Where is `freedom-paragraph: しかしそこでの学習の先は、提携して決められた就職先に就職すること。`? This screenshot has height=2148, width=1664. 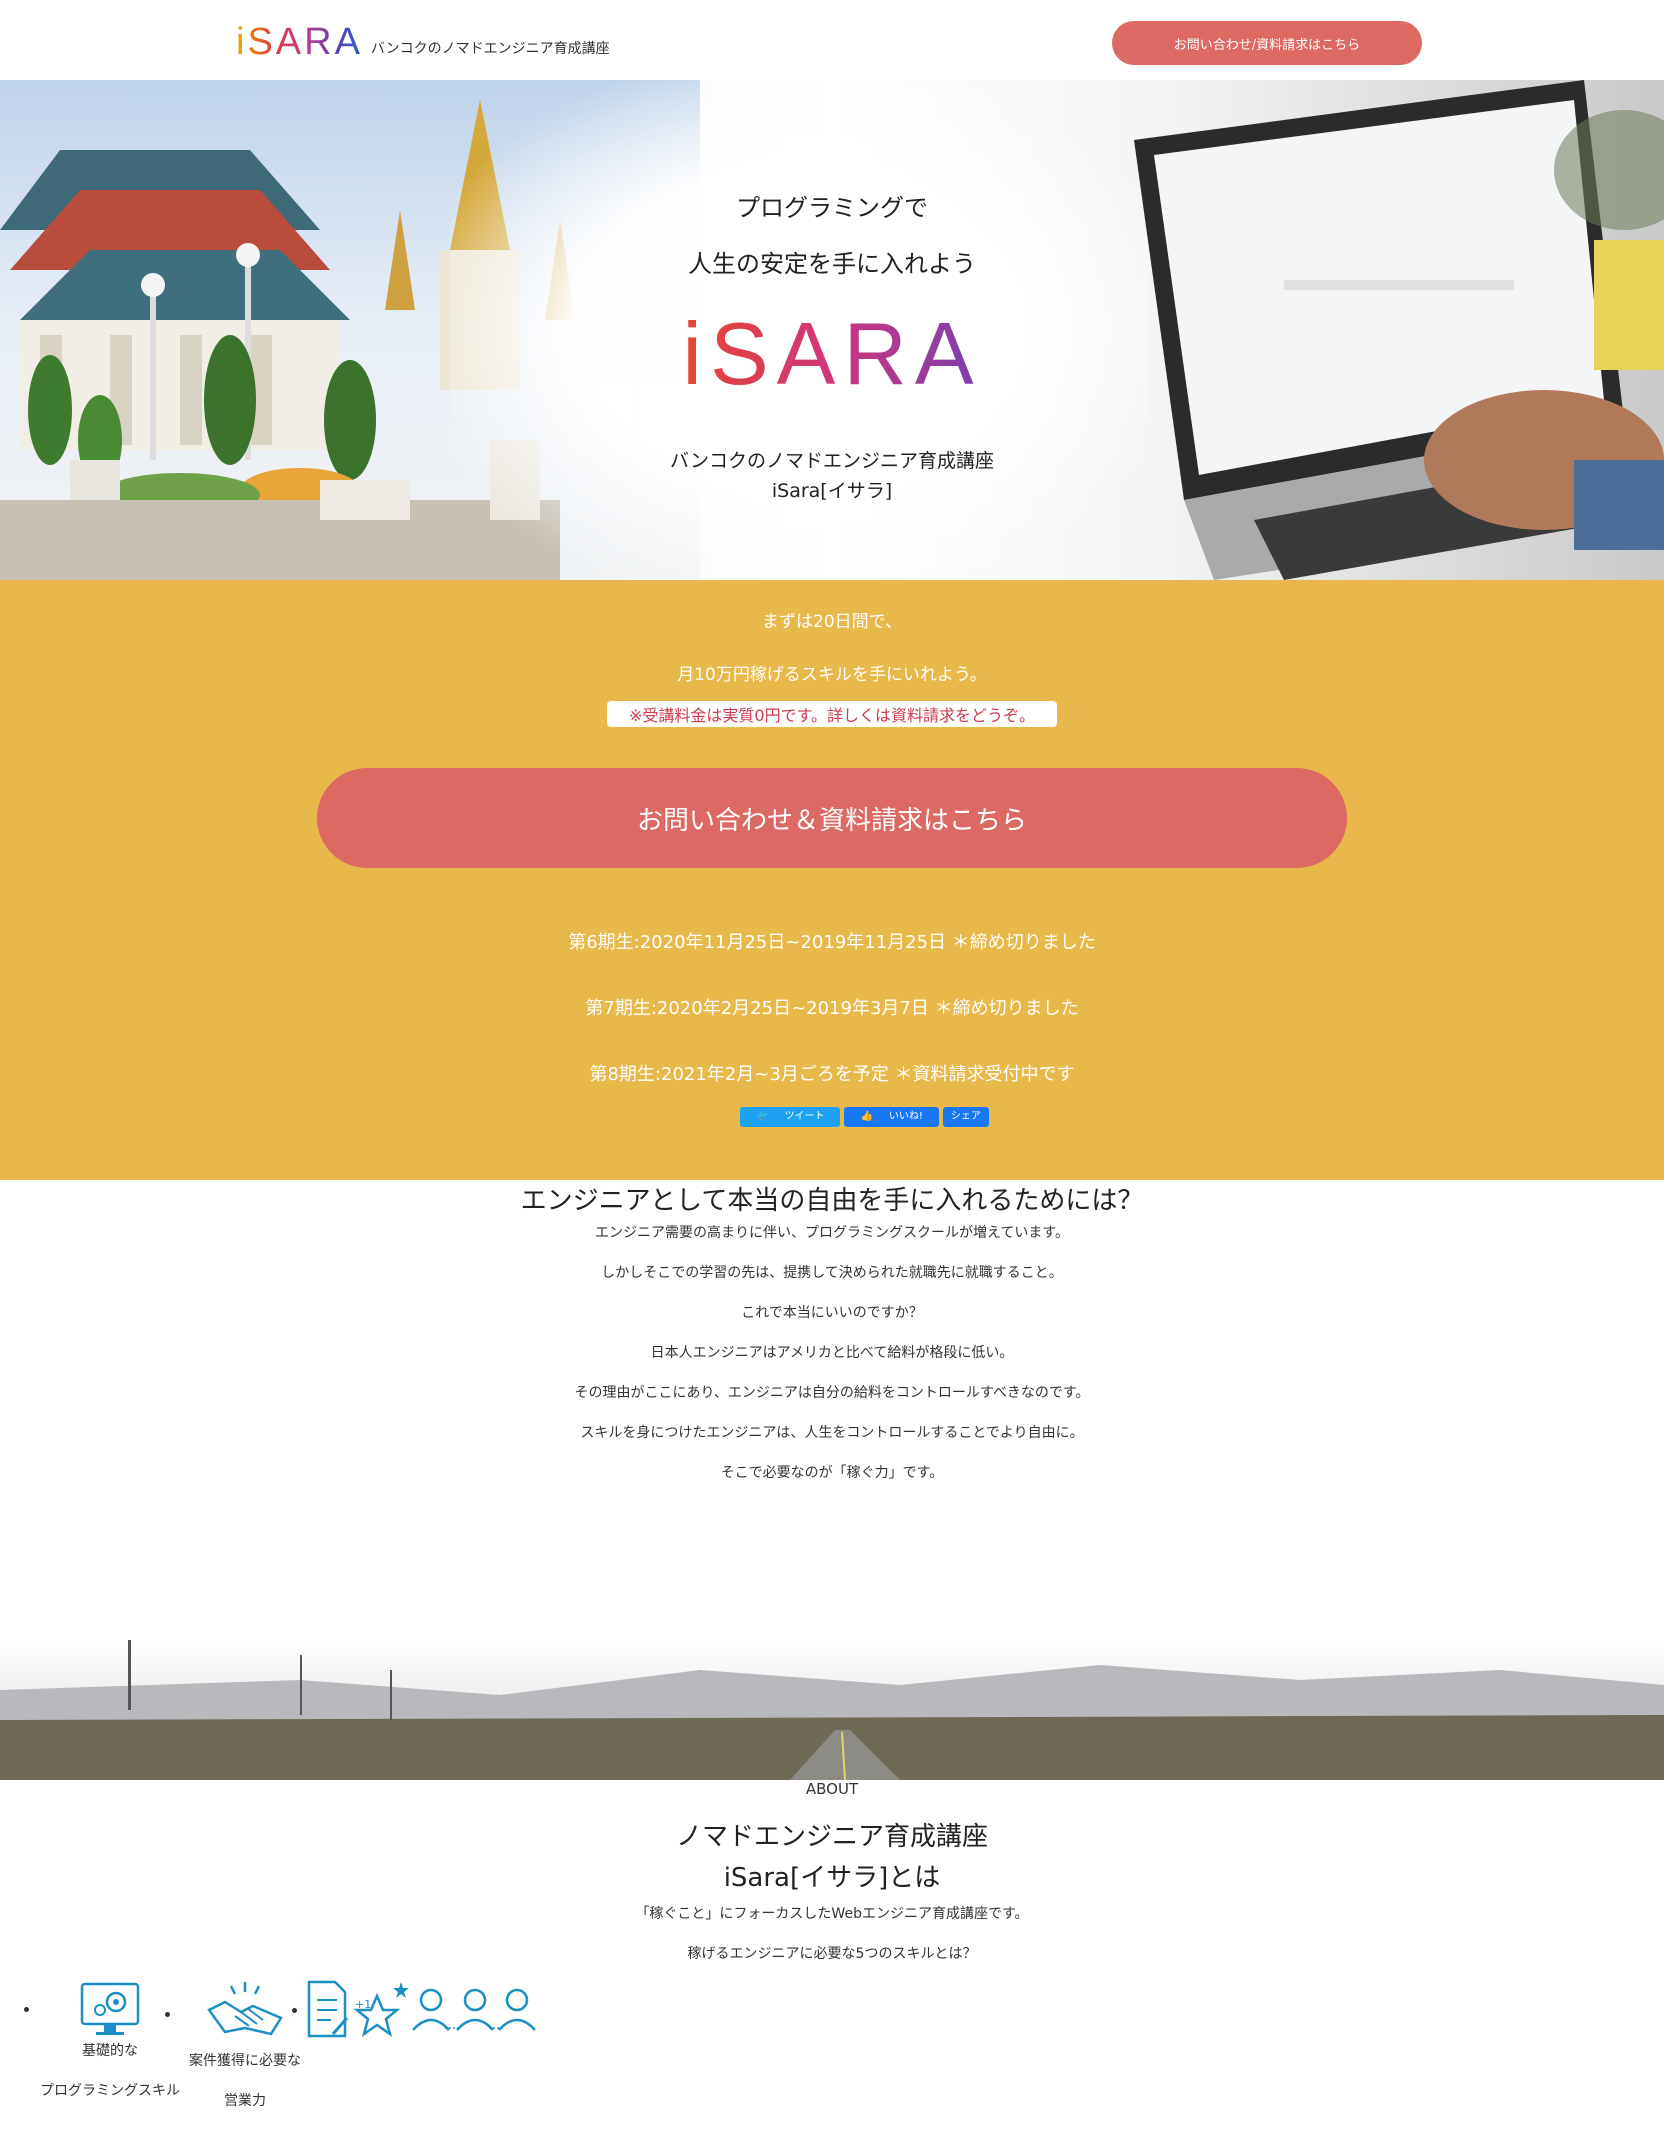
freedom-paragraph: しかしそこでの学習の先は、提携して決められた就職先に就職すること。 is located at coordinates (832, 1273).